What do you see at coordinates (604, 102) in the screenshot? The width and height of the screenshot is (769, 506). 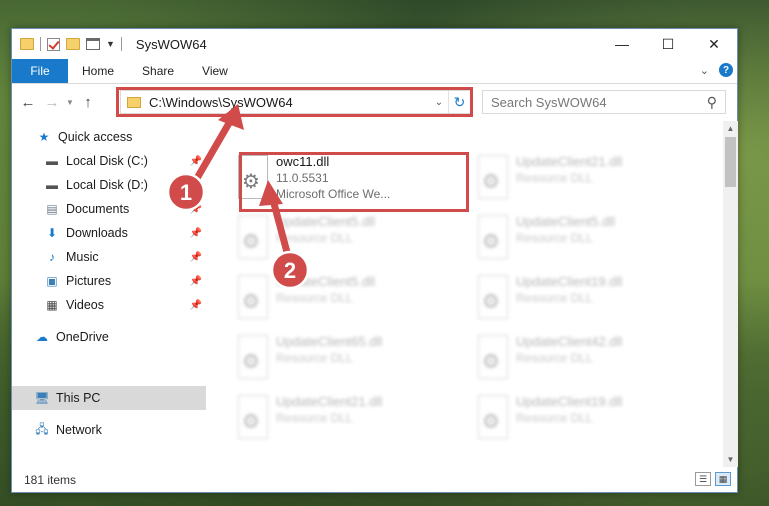 I see `search-input: Search SysWOW64 ⚲` at bounding box center [604, 102].